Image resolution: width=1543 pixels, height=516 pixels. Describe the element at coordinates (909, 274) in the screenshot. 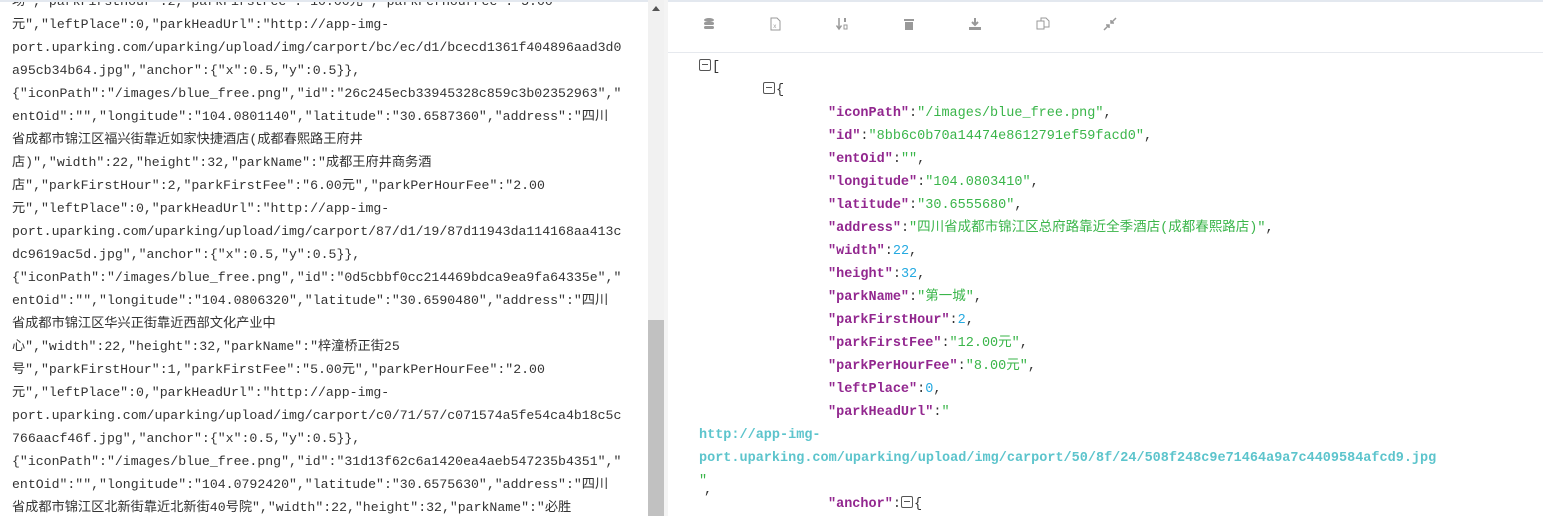

I see `field-value: 32` at that location.